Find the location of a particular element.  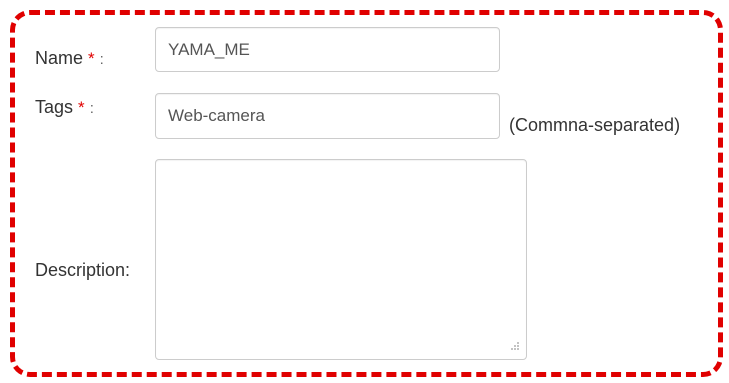

description-label: Description: is located at coordinates (83, 270).